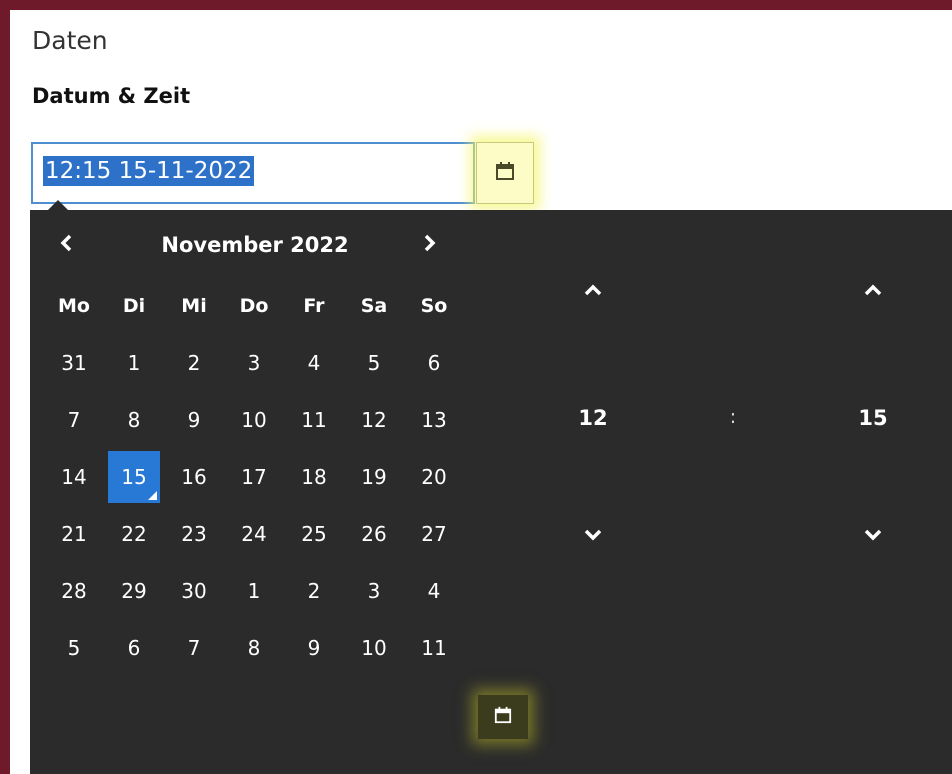 The image size is (952, 774). What do you see at coordinates (194, 477) in the screenshot?
I see `calendar-day: 16` at bounding box center [194, 477].